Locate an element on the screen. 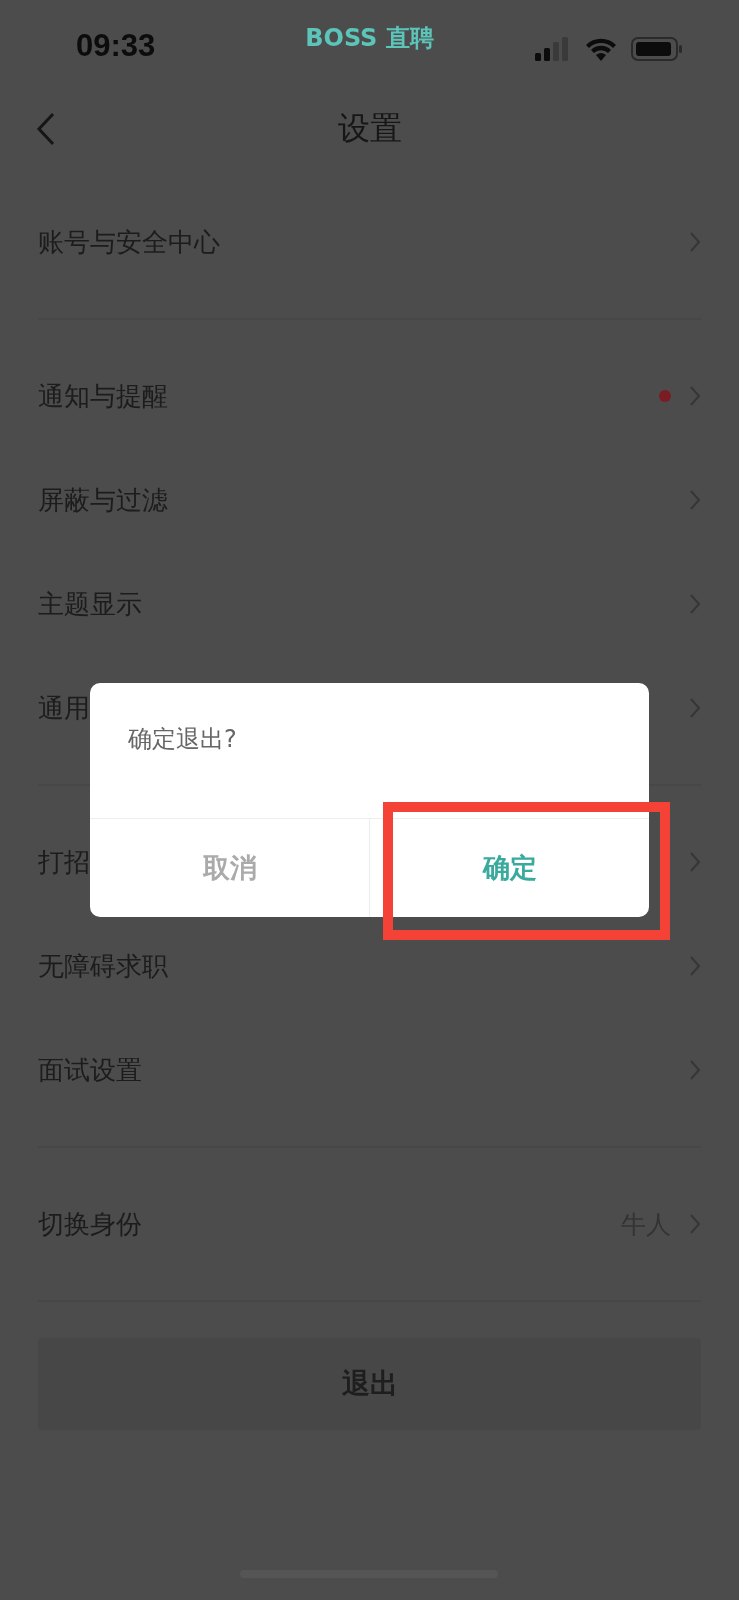 The image size is (739, 1600). status-time: 09:33 is located at coordinates (116, 46).